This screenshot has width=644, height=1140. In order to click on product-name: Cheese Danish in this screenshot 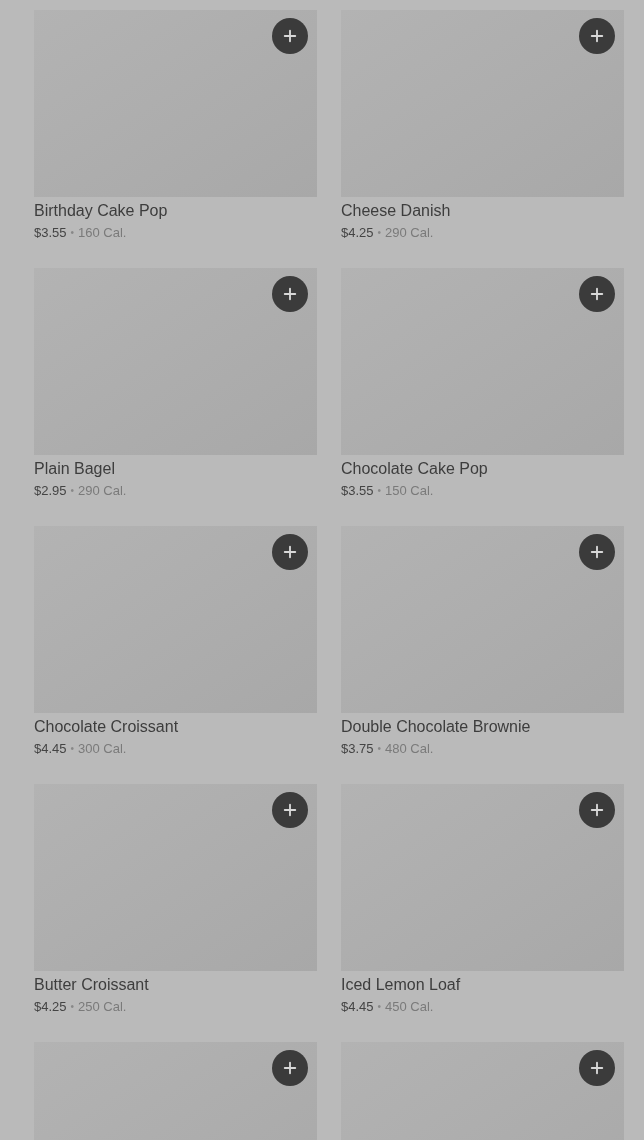, I will do `click(396, 211)`.